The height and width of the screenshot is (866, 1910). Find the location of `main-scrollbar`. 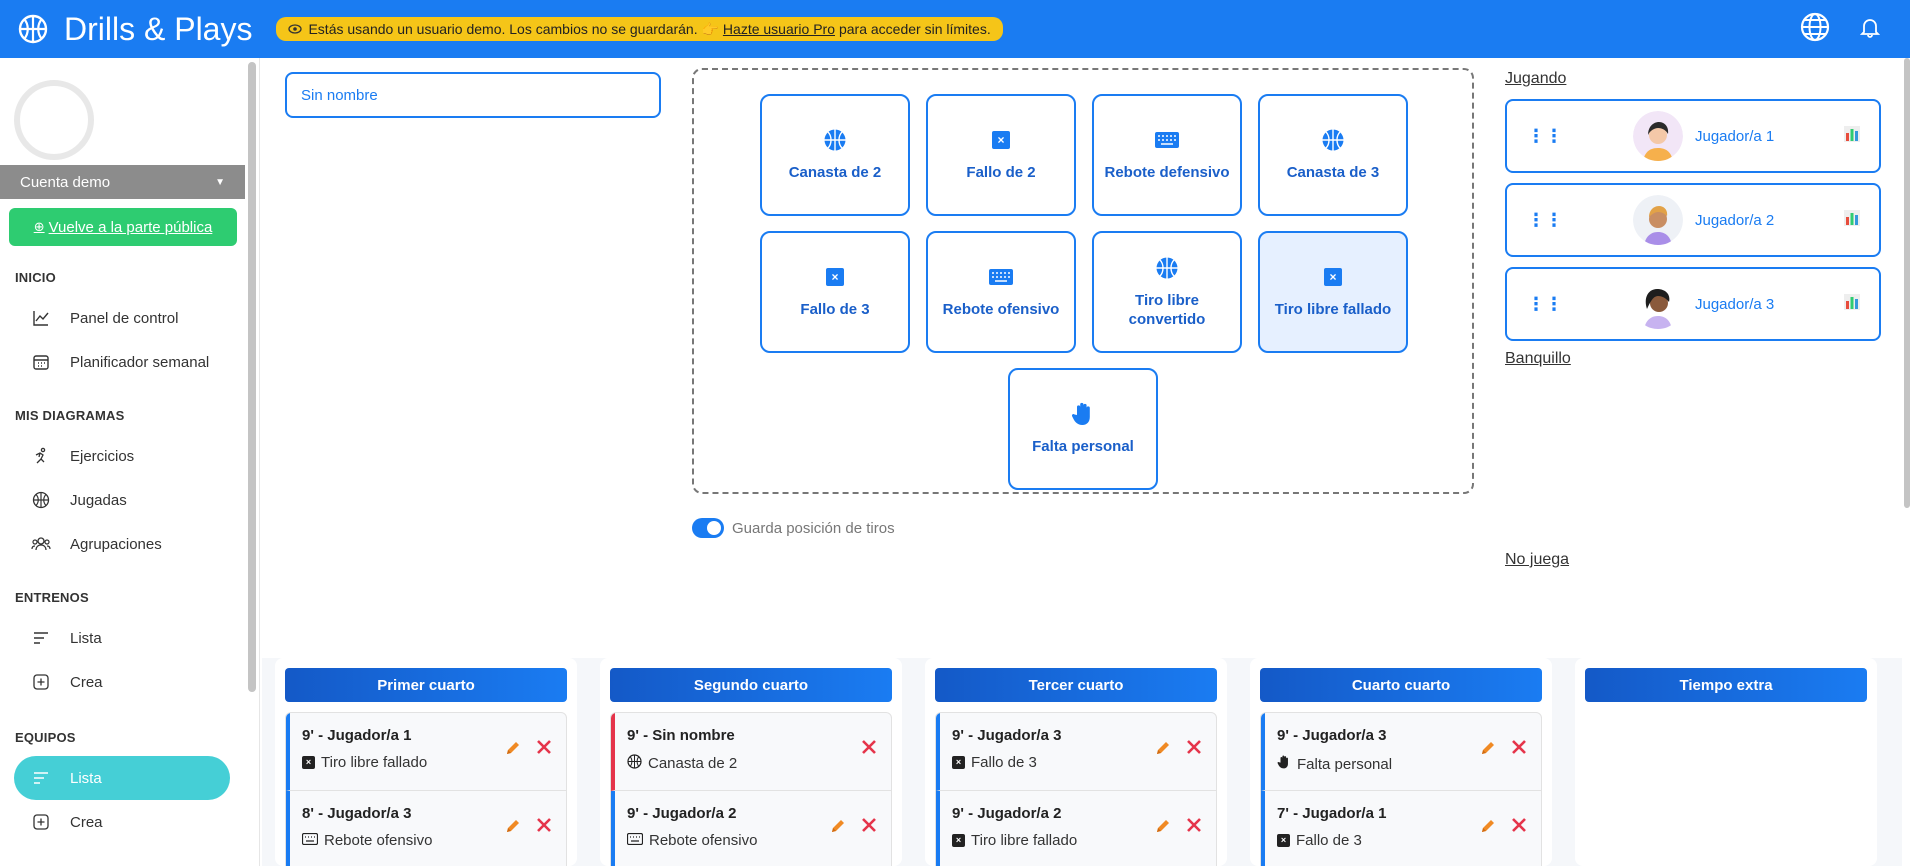

main-scrollbar is located at coordinates (1907, 283).